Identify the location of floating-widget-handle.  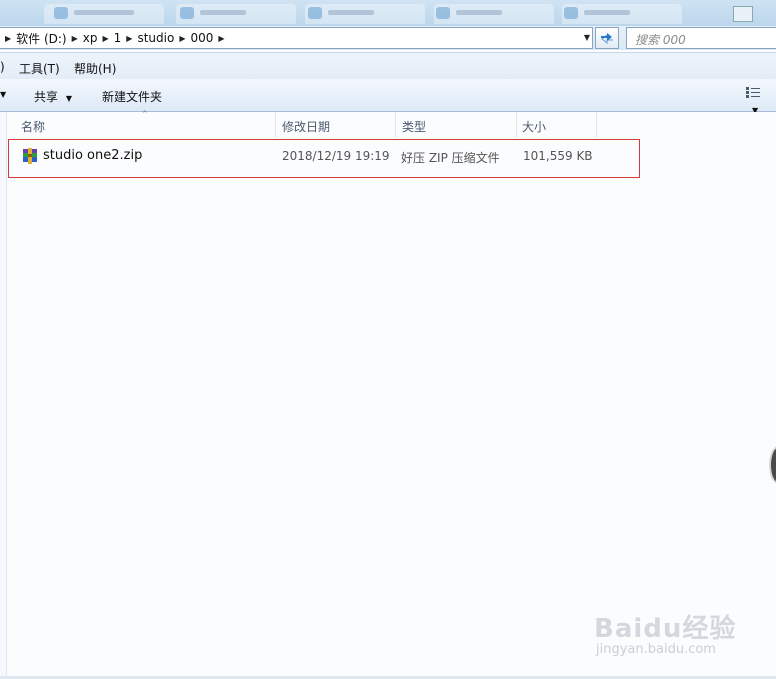
(772, 465).